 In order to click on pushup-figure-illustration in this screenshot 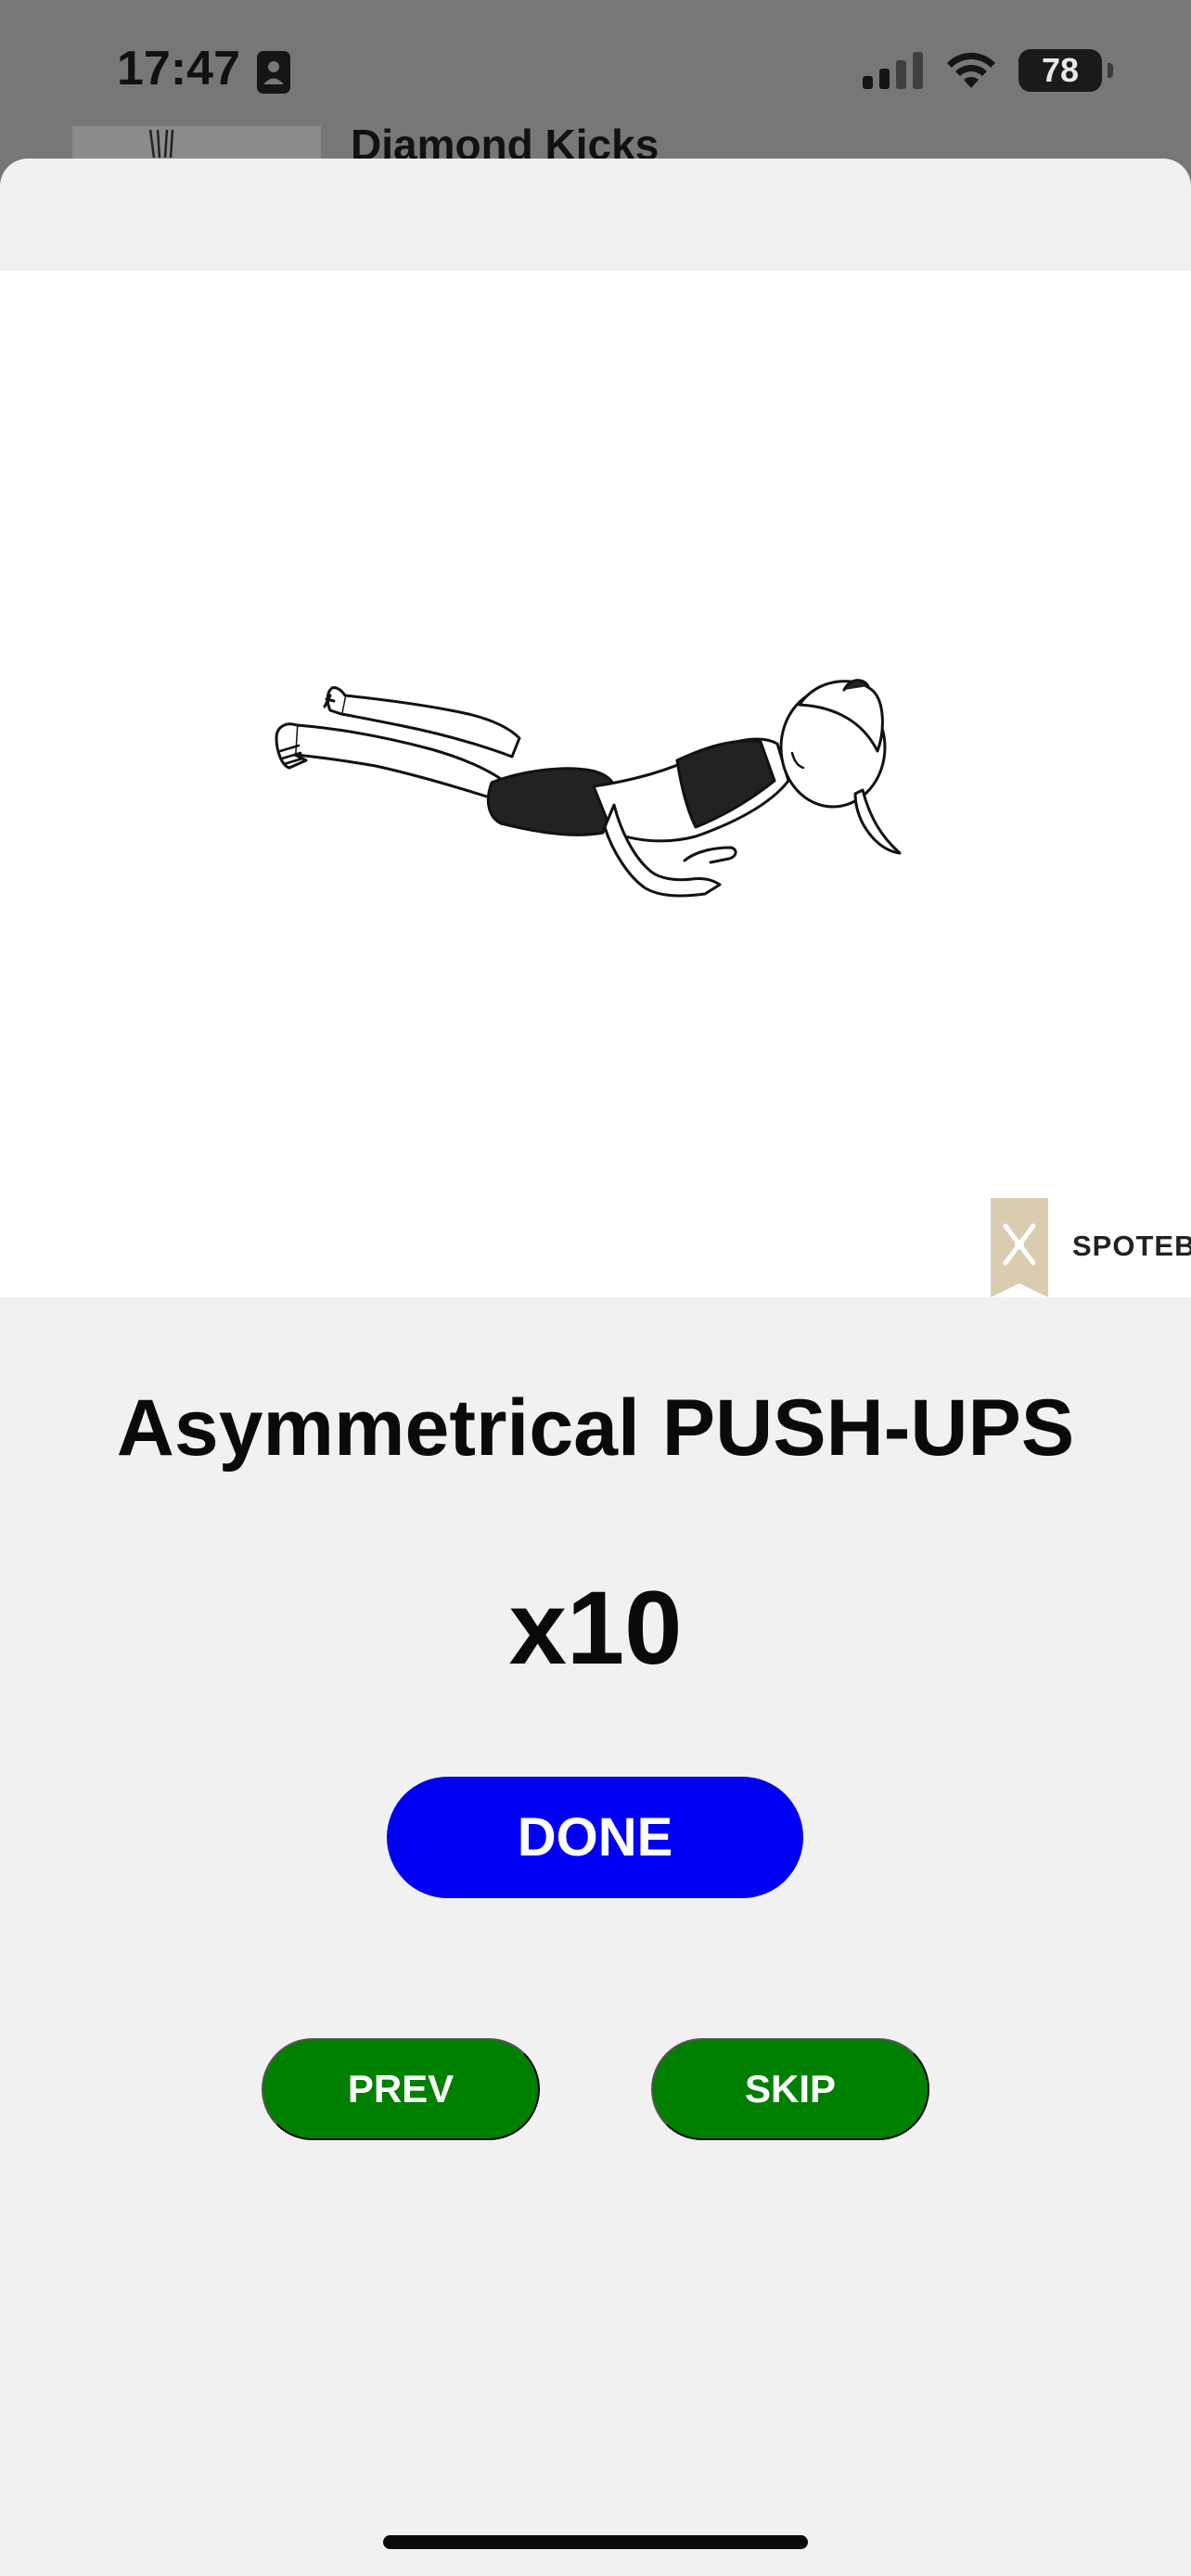, I will do `click(588, 789)`.